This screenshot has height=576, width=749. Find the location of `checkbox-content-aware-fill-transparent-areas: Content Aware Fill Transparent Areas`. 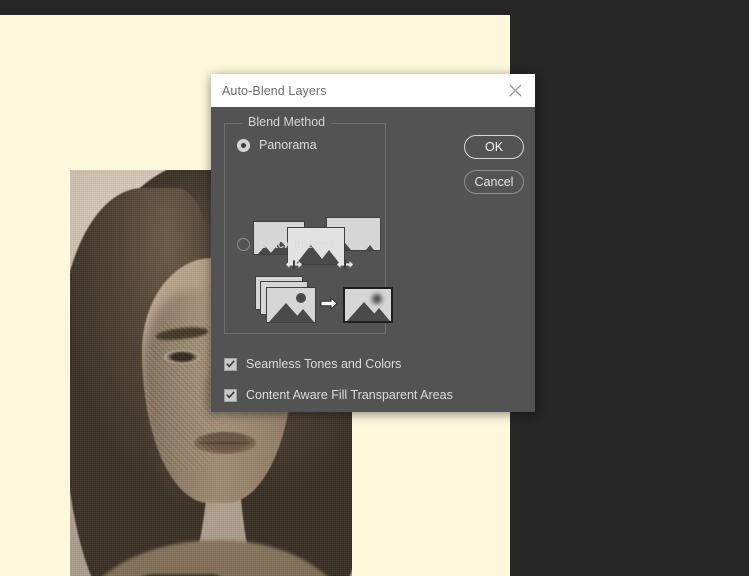

checkbox-content-aware-fill-transparent-areas: Content Aware Fill Transparent Areas is located at coordinates (338, 395).